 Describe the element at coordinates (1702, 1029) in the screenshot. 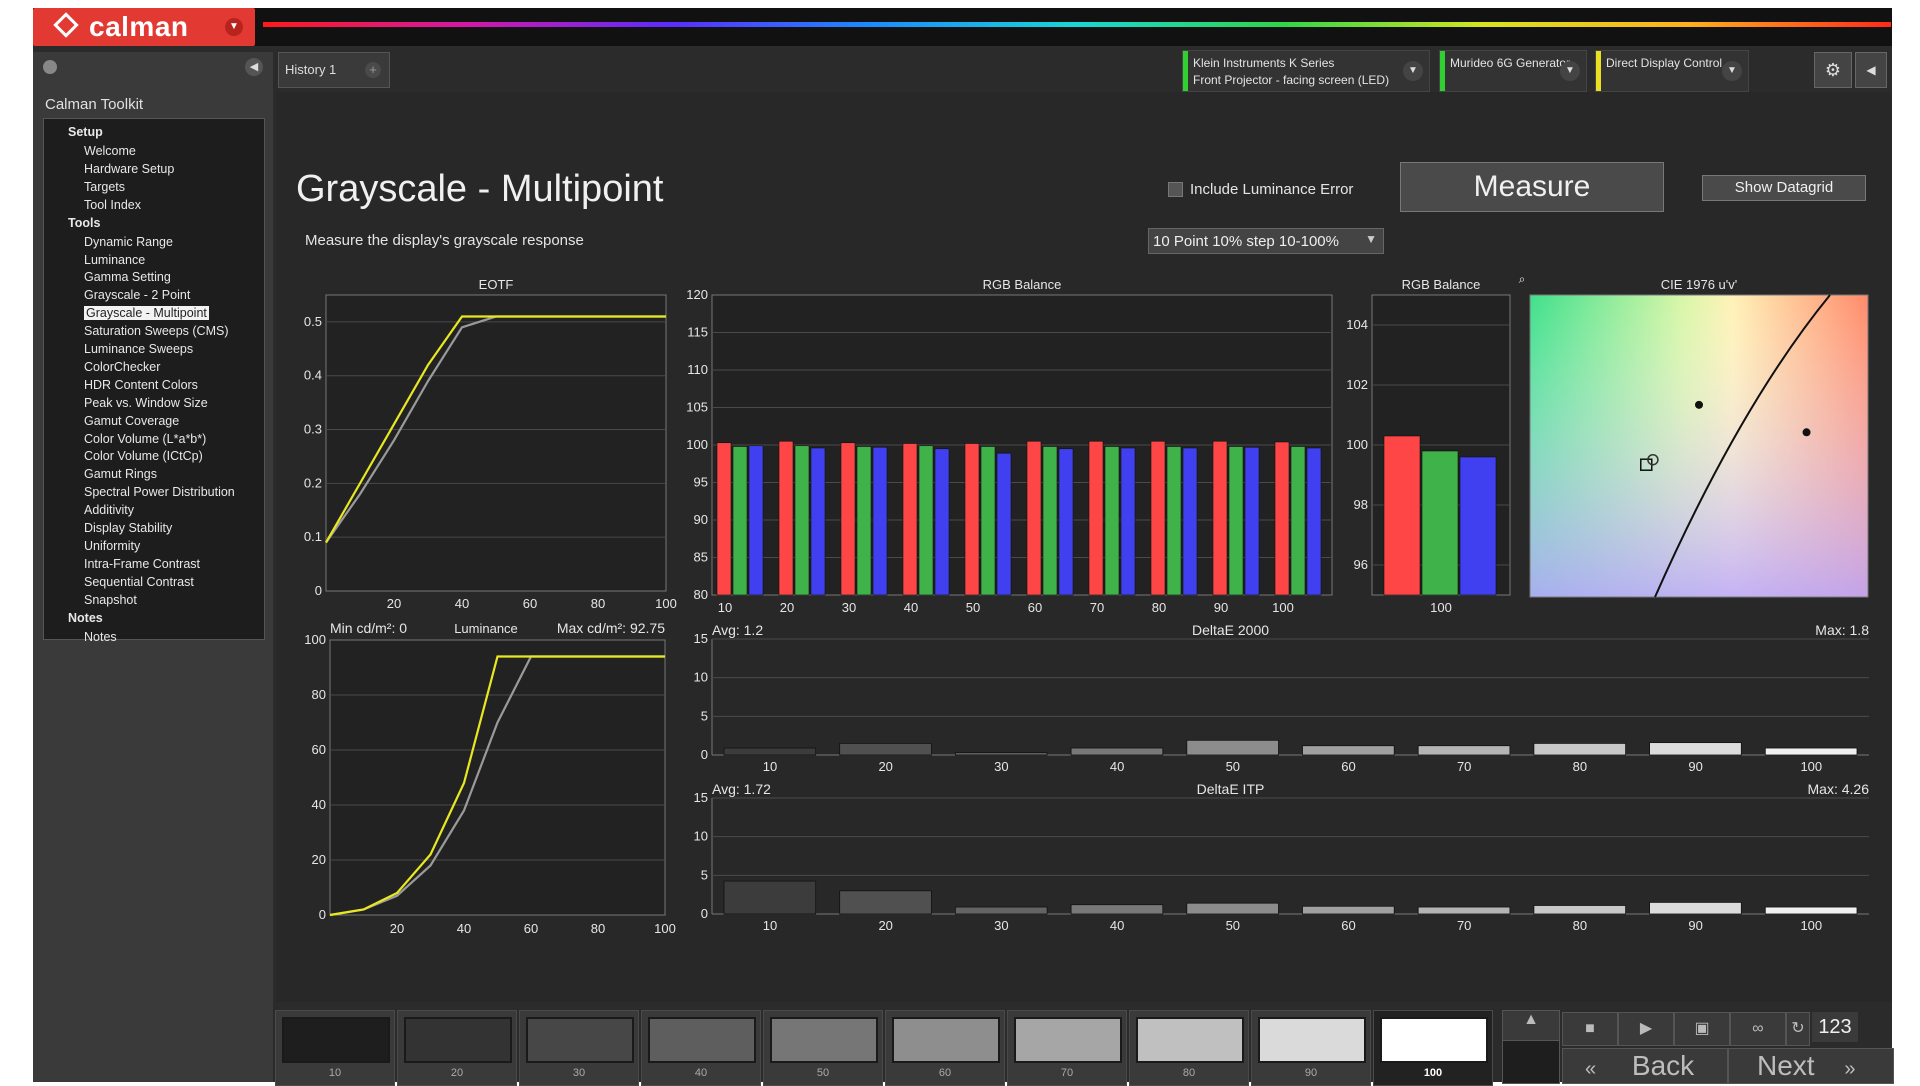

I see `save-icon: ▣` at that location.